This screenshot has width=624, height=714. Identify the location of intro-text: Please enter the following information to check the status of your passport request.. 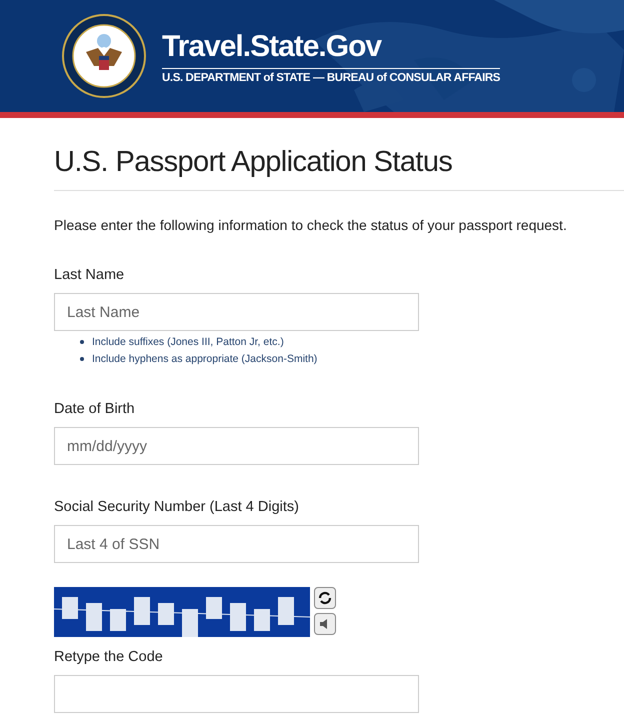
(311, 225).